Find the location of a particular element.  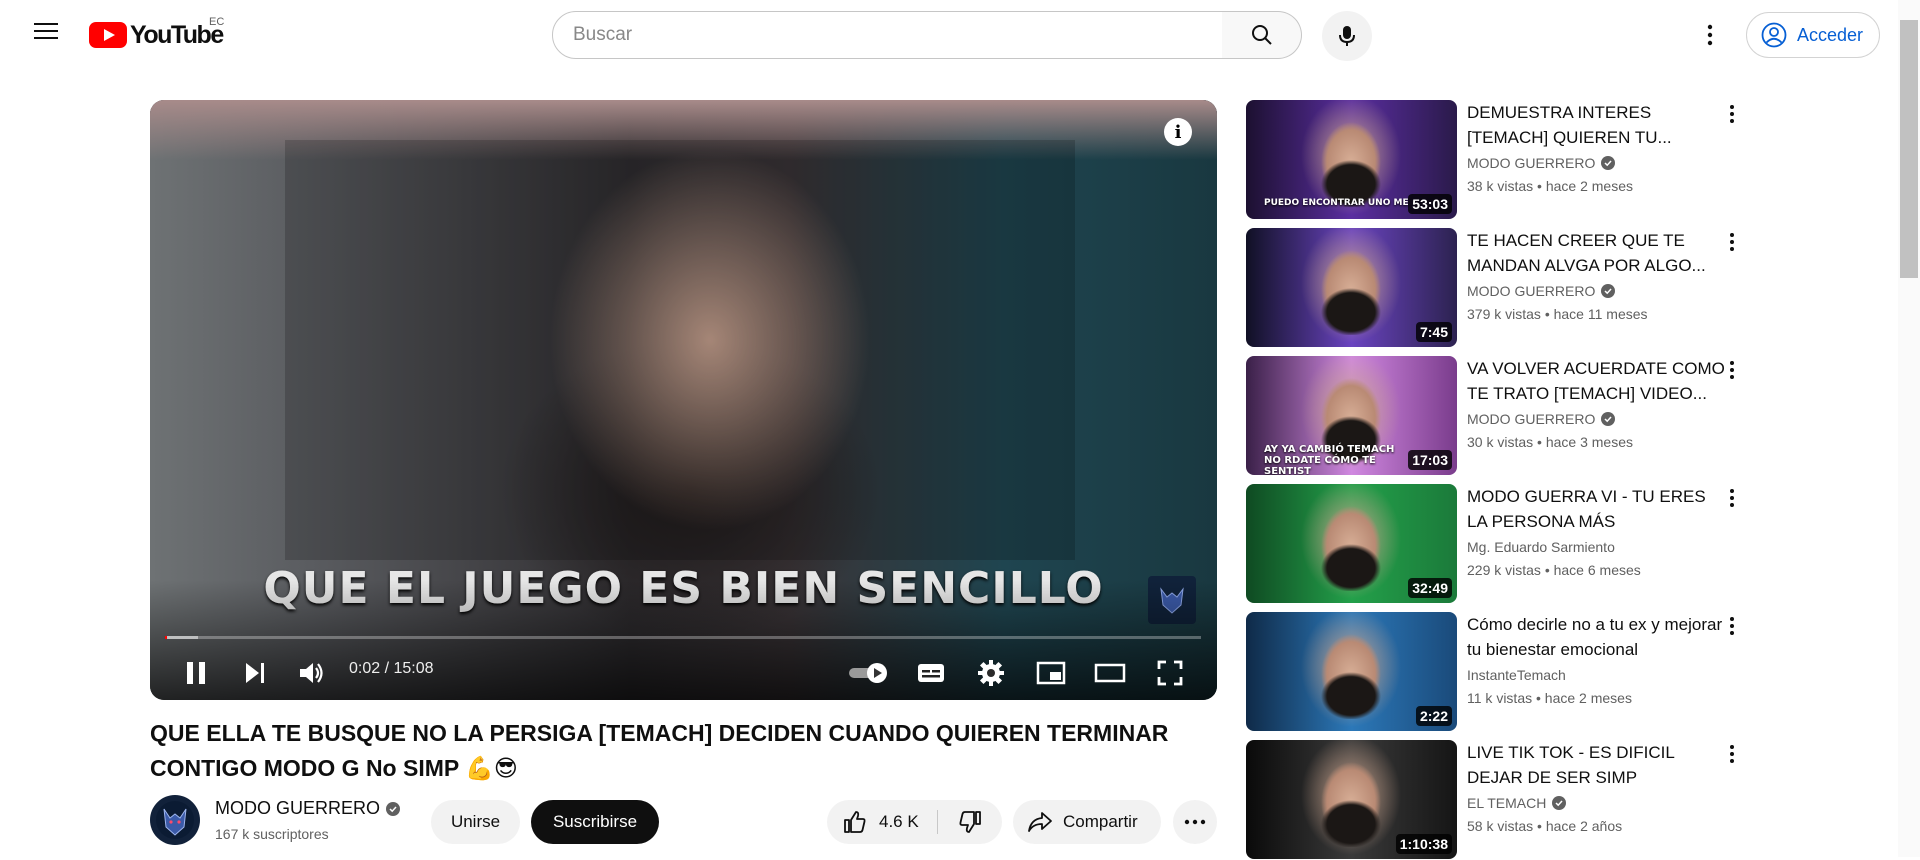

autoplay-toggle is located at coordinates (869, 673).